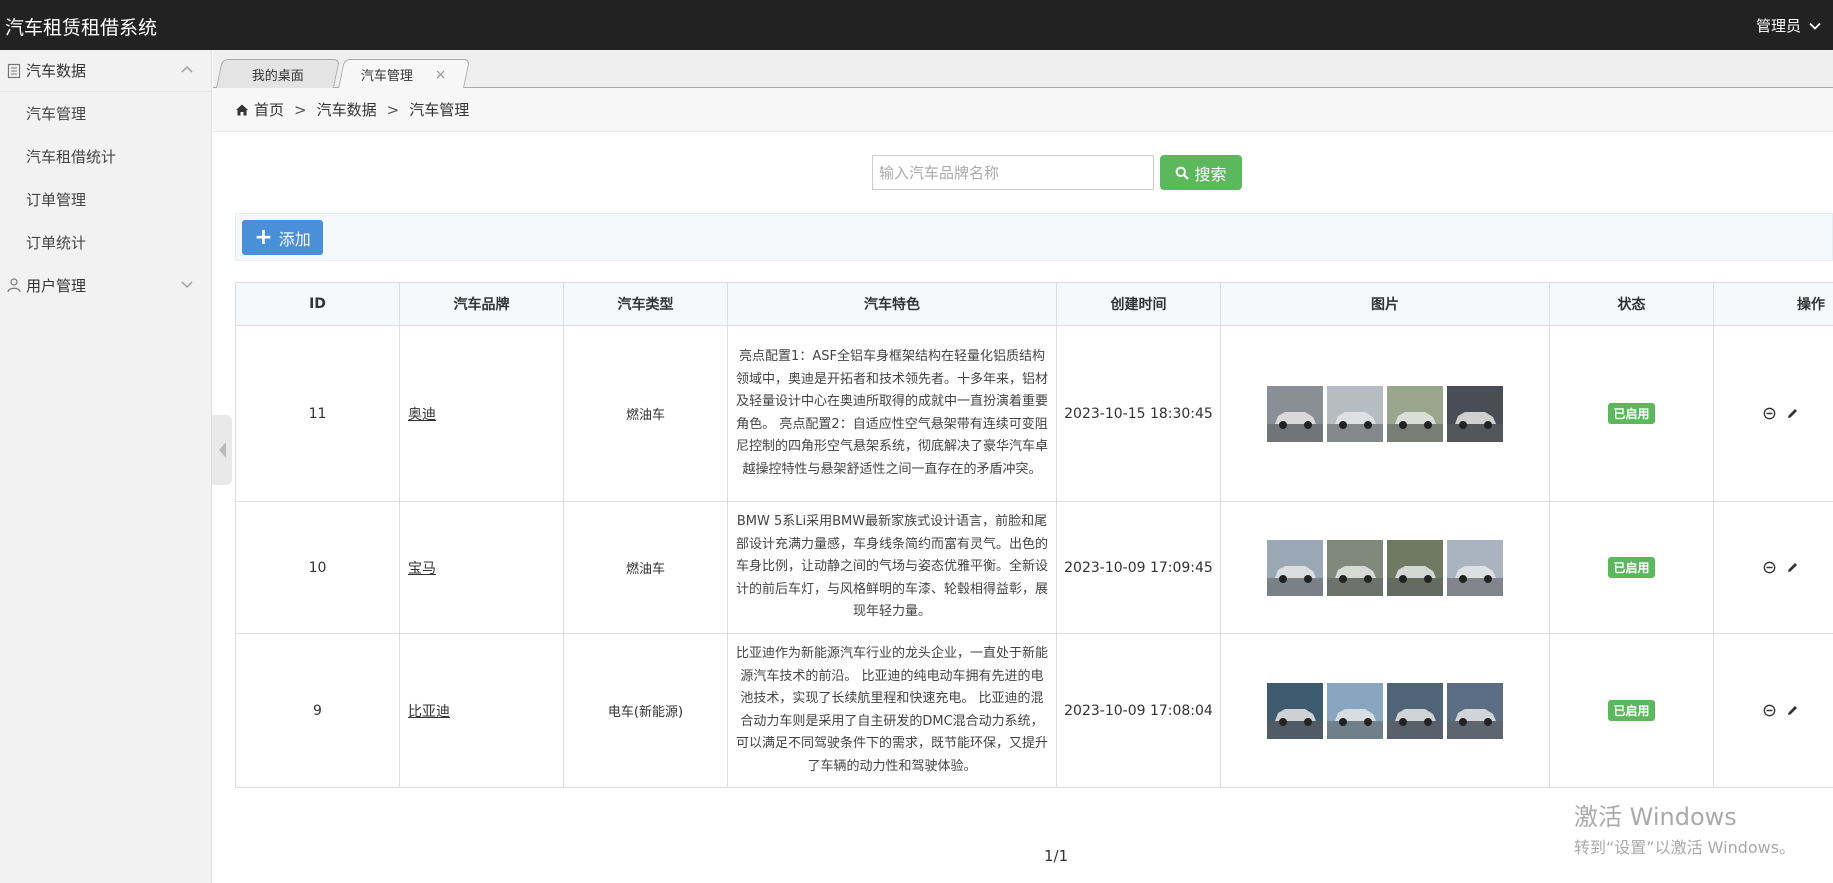  Describe the element at coordinates (1773, 304) in the screenshot. I see `column-header-actions: 操作` at that location.